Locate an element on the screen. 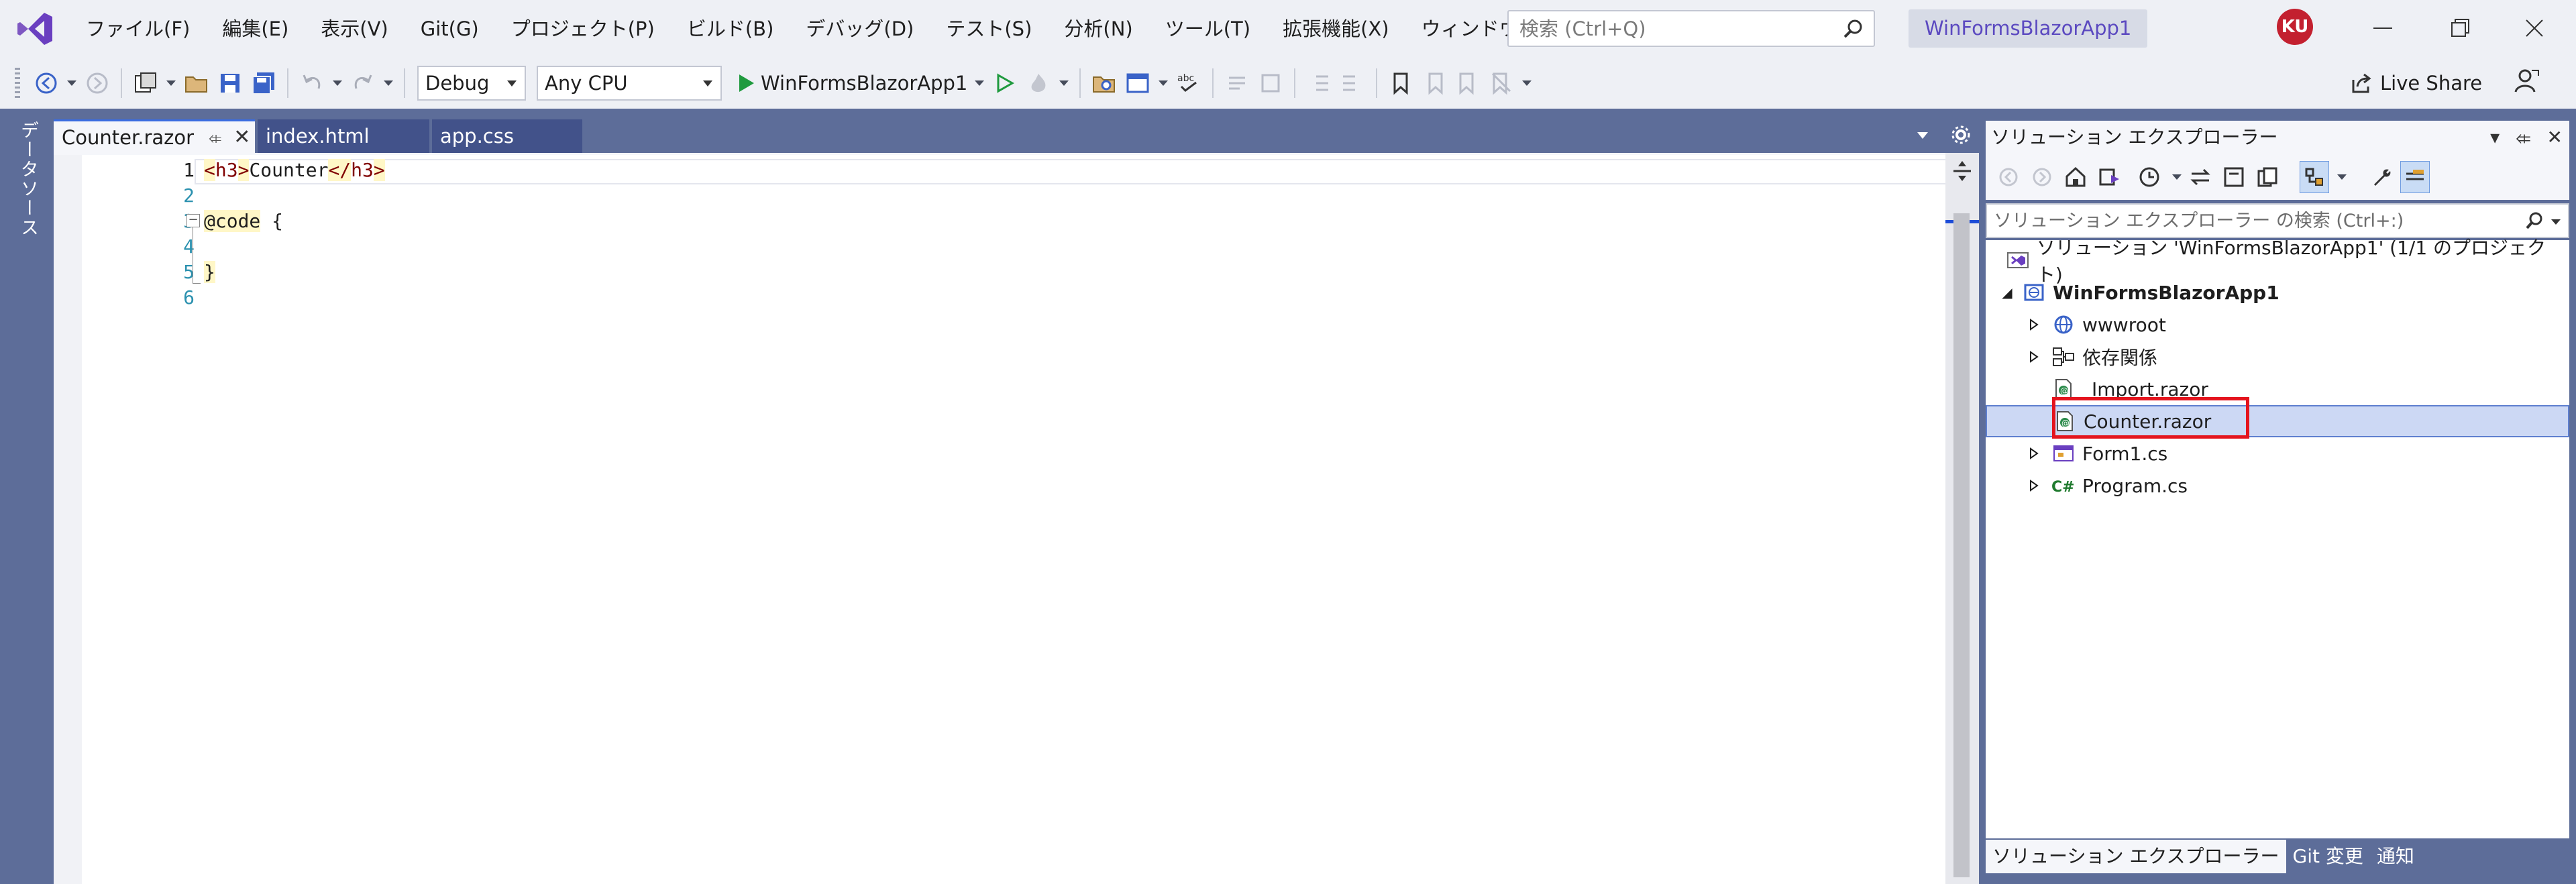 The width and height of the screenshot is (2576, 884). live-share-button: Live Share is located at coordinates (2415, 83).